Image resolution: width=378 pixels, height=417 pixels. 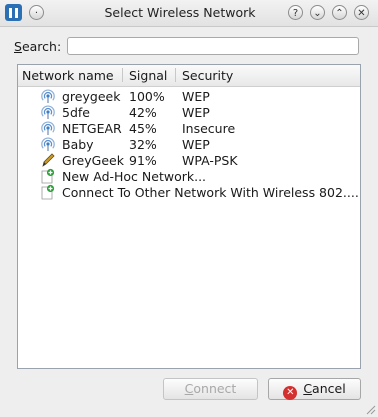 What do you see at coordinates (92, 128) in the screenshot?
I see `network-name: NETGEAR` at bounding box center [92, 128].